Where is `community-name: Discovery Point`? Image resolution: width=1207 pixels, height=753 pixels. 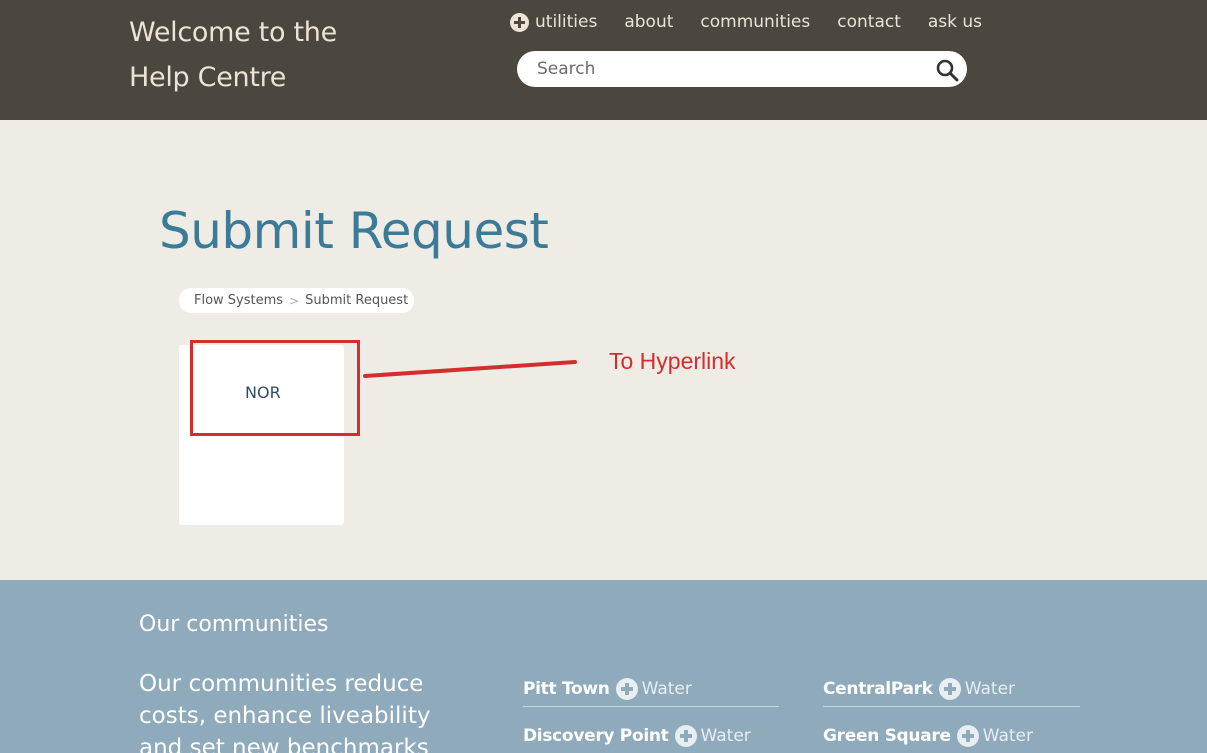 community-name: Discovery Point is located at coordinates (596, 736).